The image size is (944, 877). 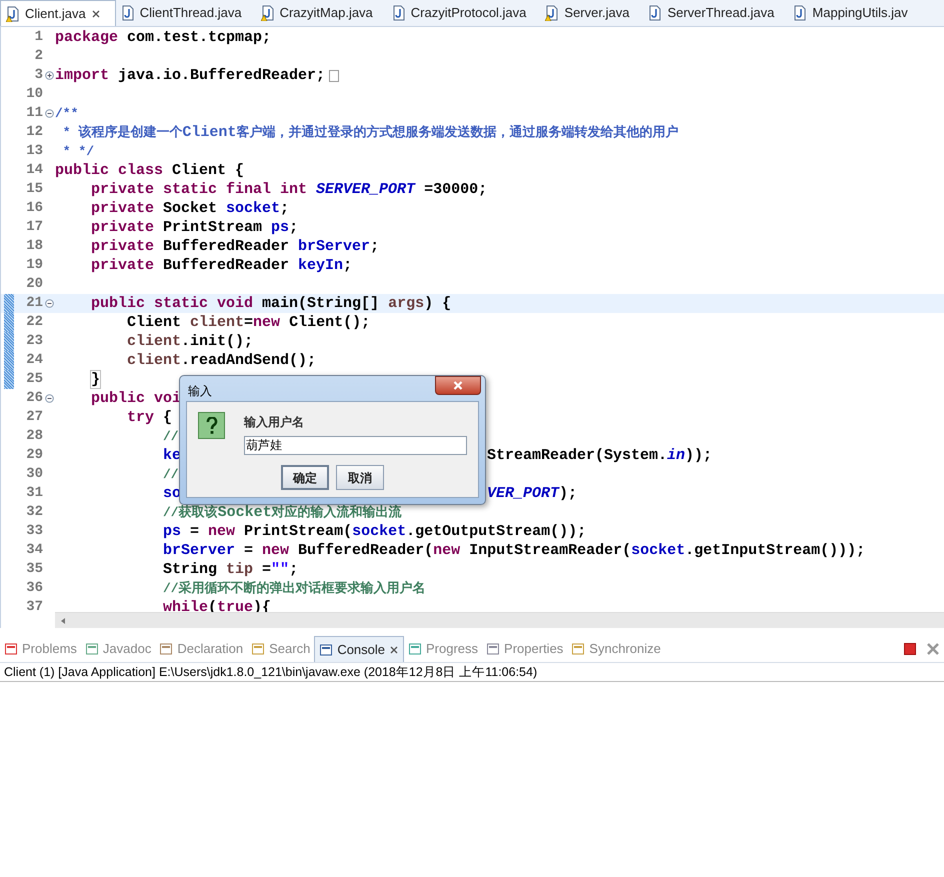 I want to click on view-tab: Progress, so click(x=443, y=649).